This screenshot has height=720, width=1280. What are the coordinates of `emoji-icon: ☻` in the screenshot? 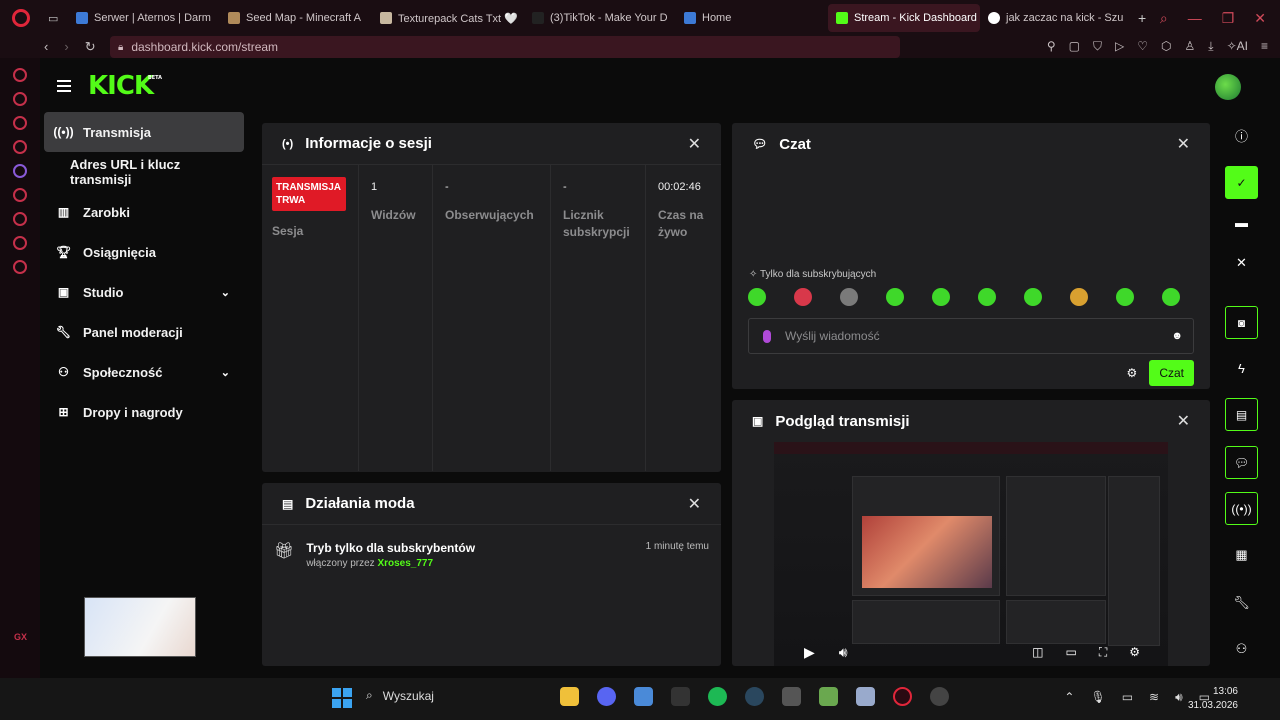 It's located at (1177, 336).